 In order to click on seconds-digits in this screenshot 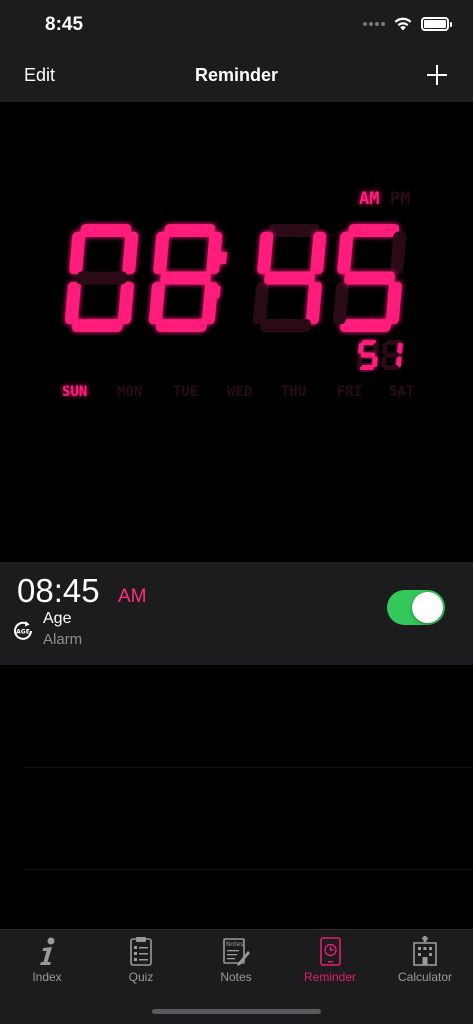, I will do `click(379, 355)`.